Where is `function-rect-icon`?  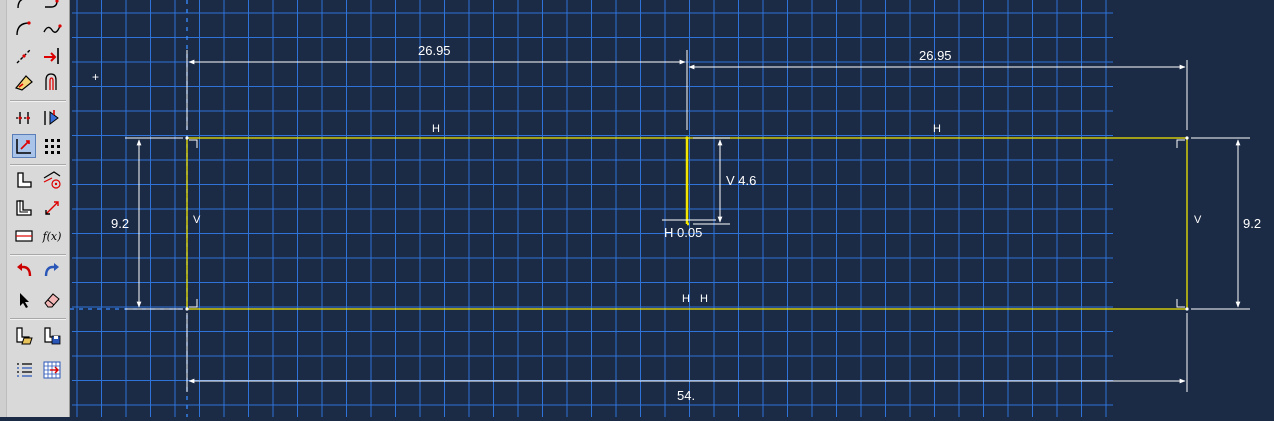 function-rect-icon is located at coordinates (24, 236).